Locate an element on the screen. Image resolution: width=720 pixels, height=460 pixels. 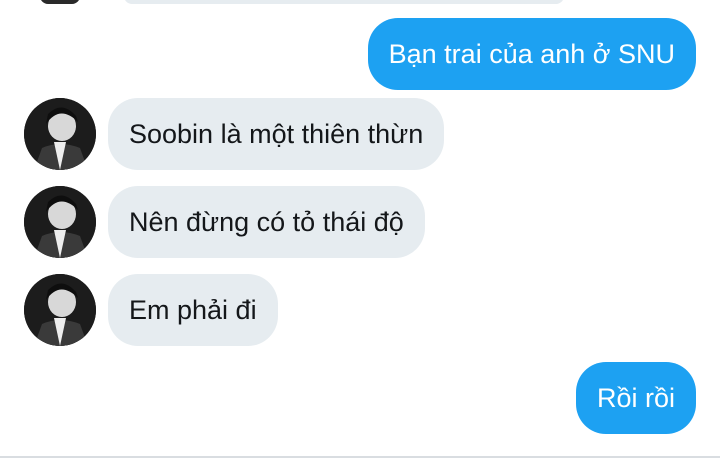
incoming-message: Soobin là một thiên thừn is located at coordinates (276, 134).